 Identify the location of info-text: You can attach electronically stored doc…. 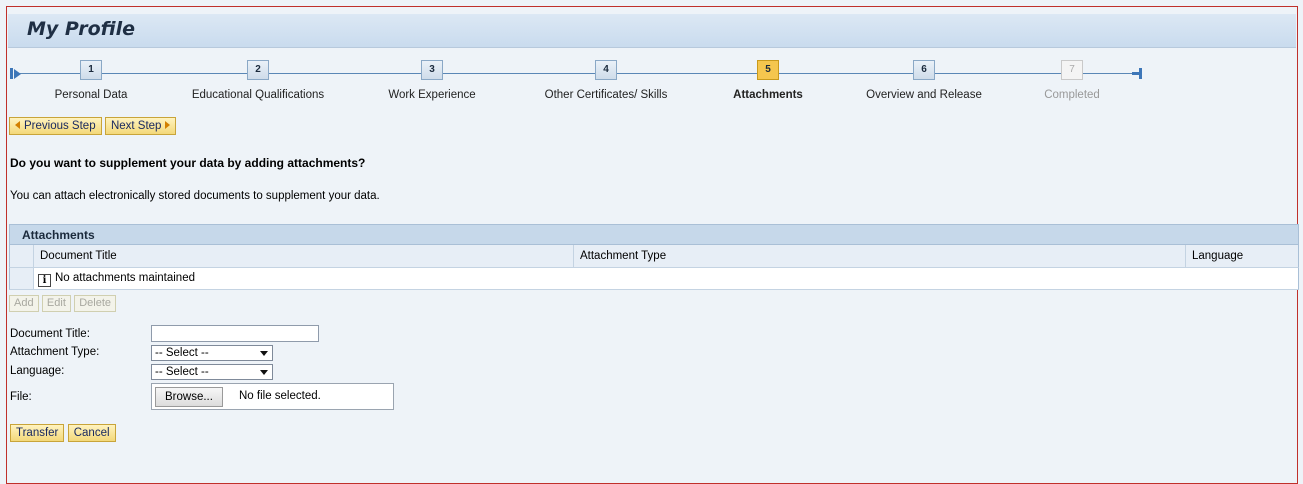
(195, 196).